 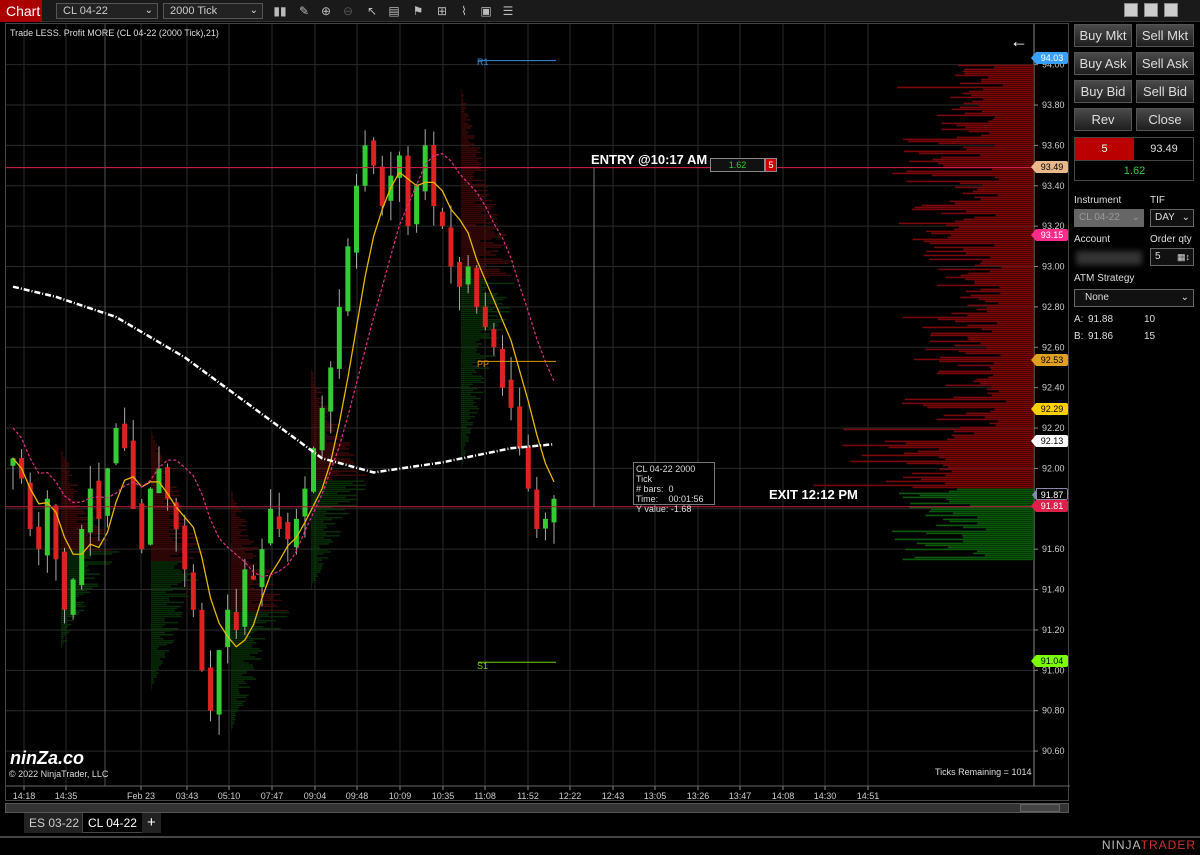 I want to click on sell-ask-button: Sell Ask, so click(x=1165, y=63).